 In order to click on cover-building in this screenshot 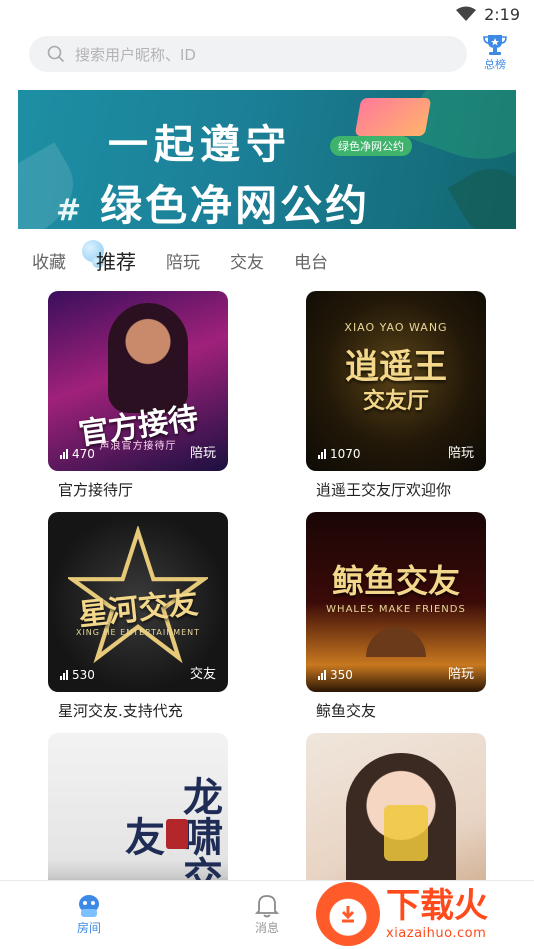, I will do `click(396, 642)`.